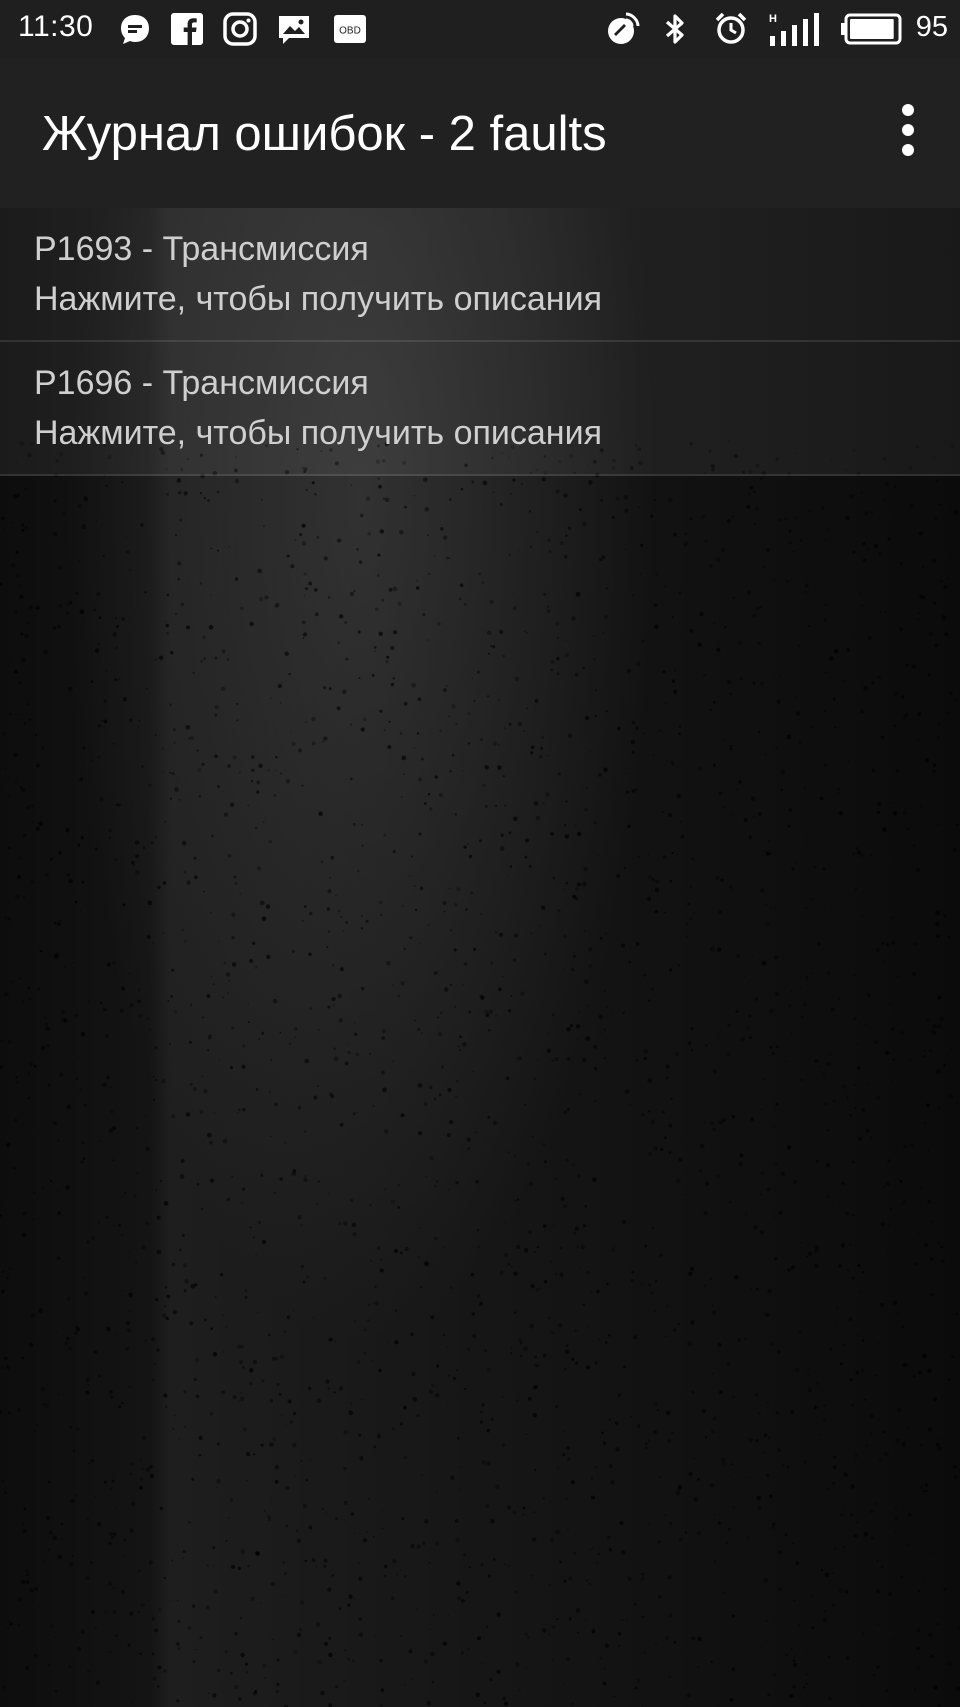 Image resolution: width=960 pixels, height=1707 pixels. Describe the element at coordinates (350, 31) in the screenshot. I see `obd-icon-label: OBD` at that location.